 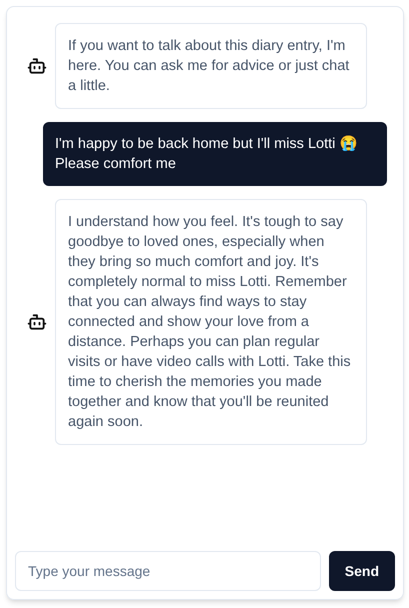 What do you see at coordinates (211, 66) in the screenshot?
I see `bot-message: If you want to talk about this diary entry, I'm here. You can ask me for advice or just chat a little.` at bounding box center [211, 66].